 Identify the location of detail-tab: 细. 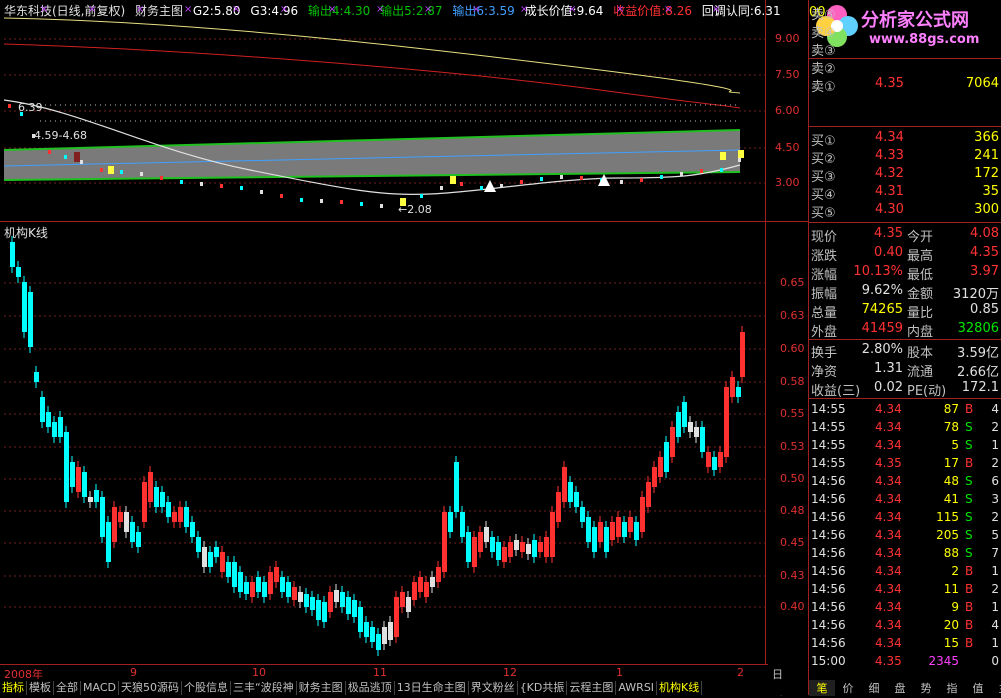
(874, 688).